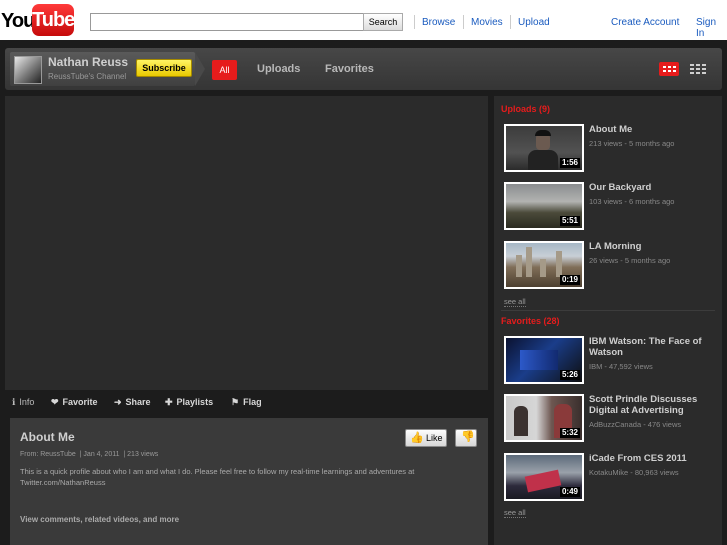  I want to click on favorite-label: Favorite, so click(80, 402).